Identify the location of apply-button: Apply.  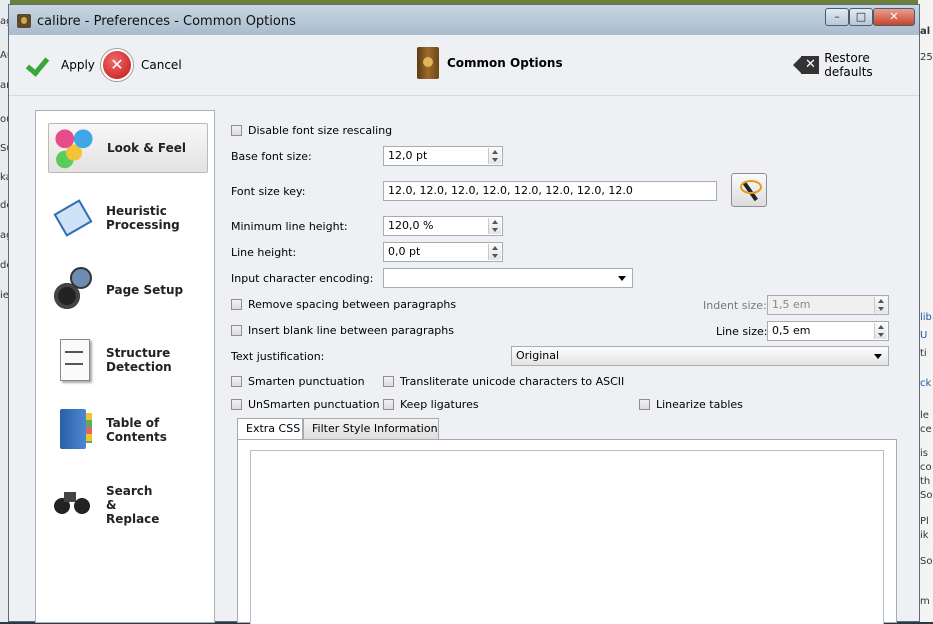
(60, 65).